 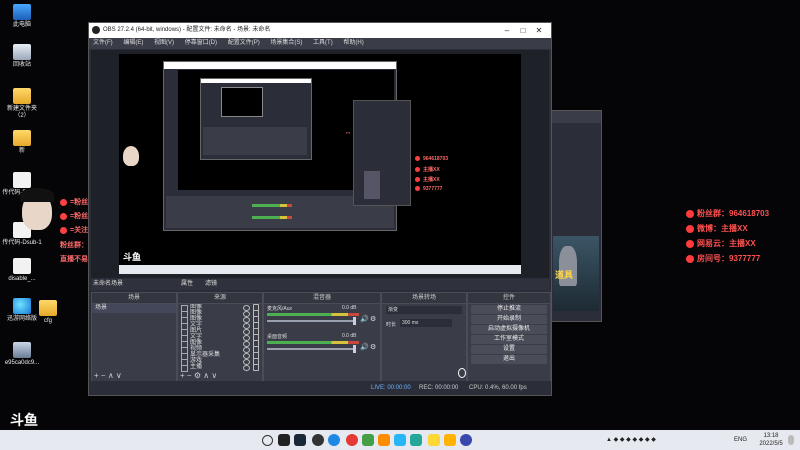 What do you see at coordinates (256, 367) in the screenshot?
I see `lock-icon` at bounding box center [256, 367].